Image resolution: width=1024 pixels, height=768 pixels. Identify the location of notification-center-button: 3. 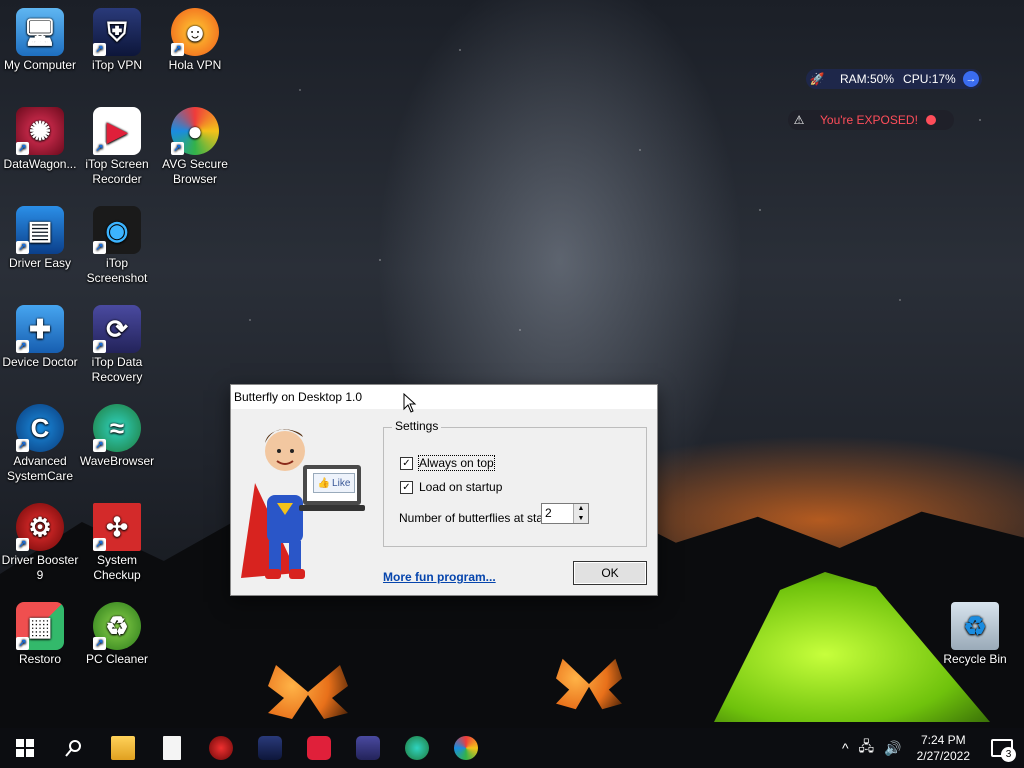
(1002, 748).